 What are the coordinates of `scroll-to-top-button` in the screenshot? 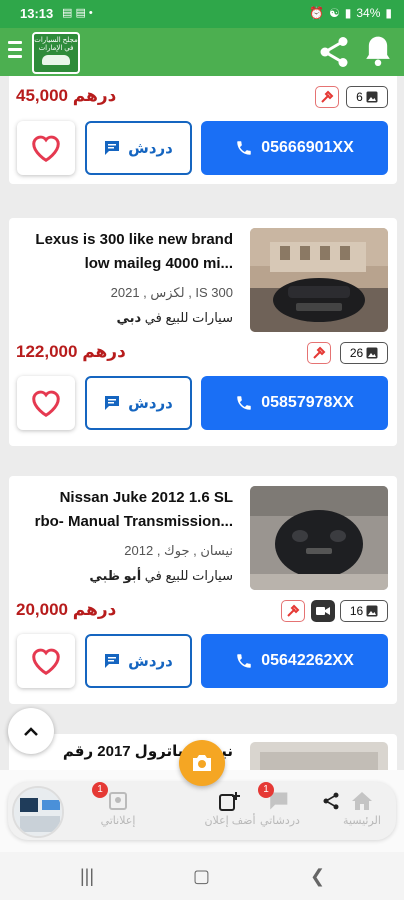 It's located at (31, 731).